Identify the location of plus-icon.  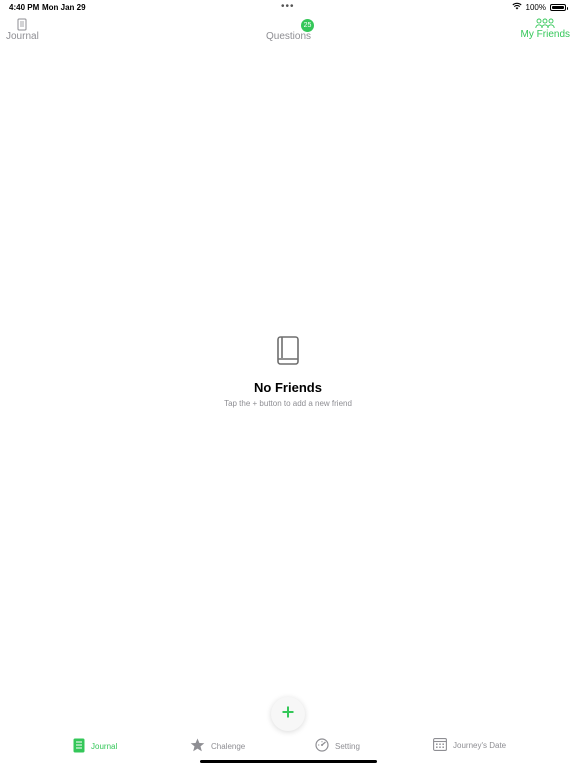
(288, 714).